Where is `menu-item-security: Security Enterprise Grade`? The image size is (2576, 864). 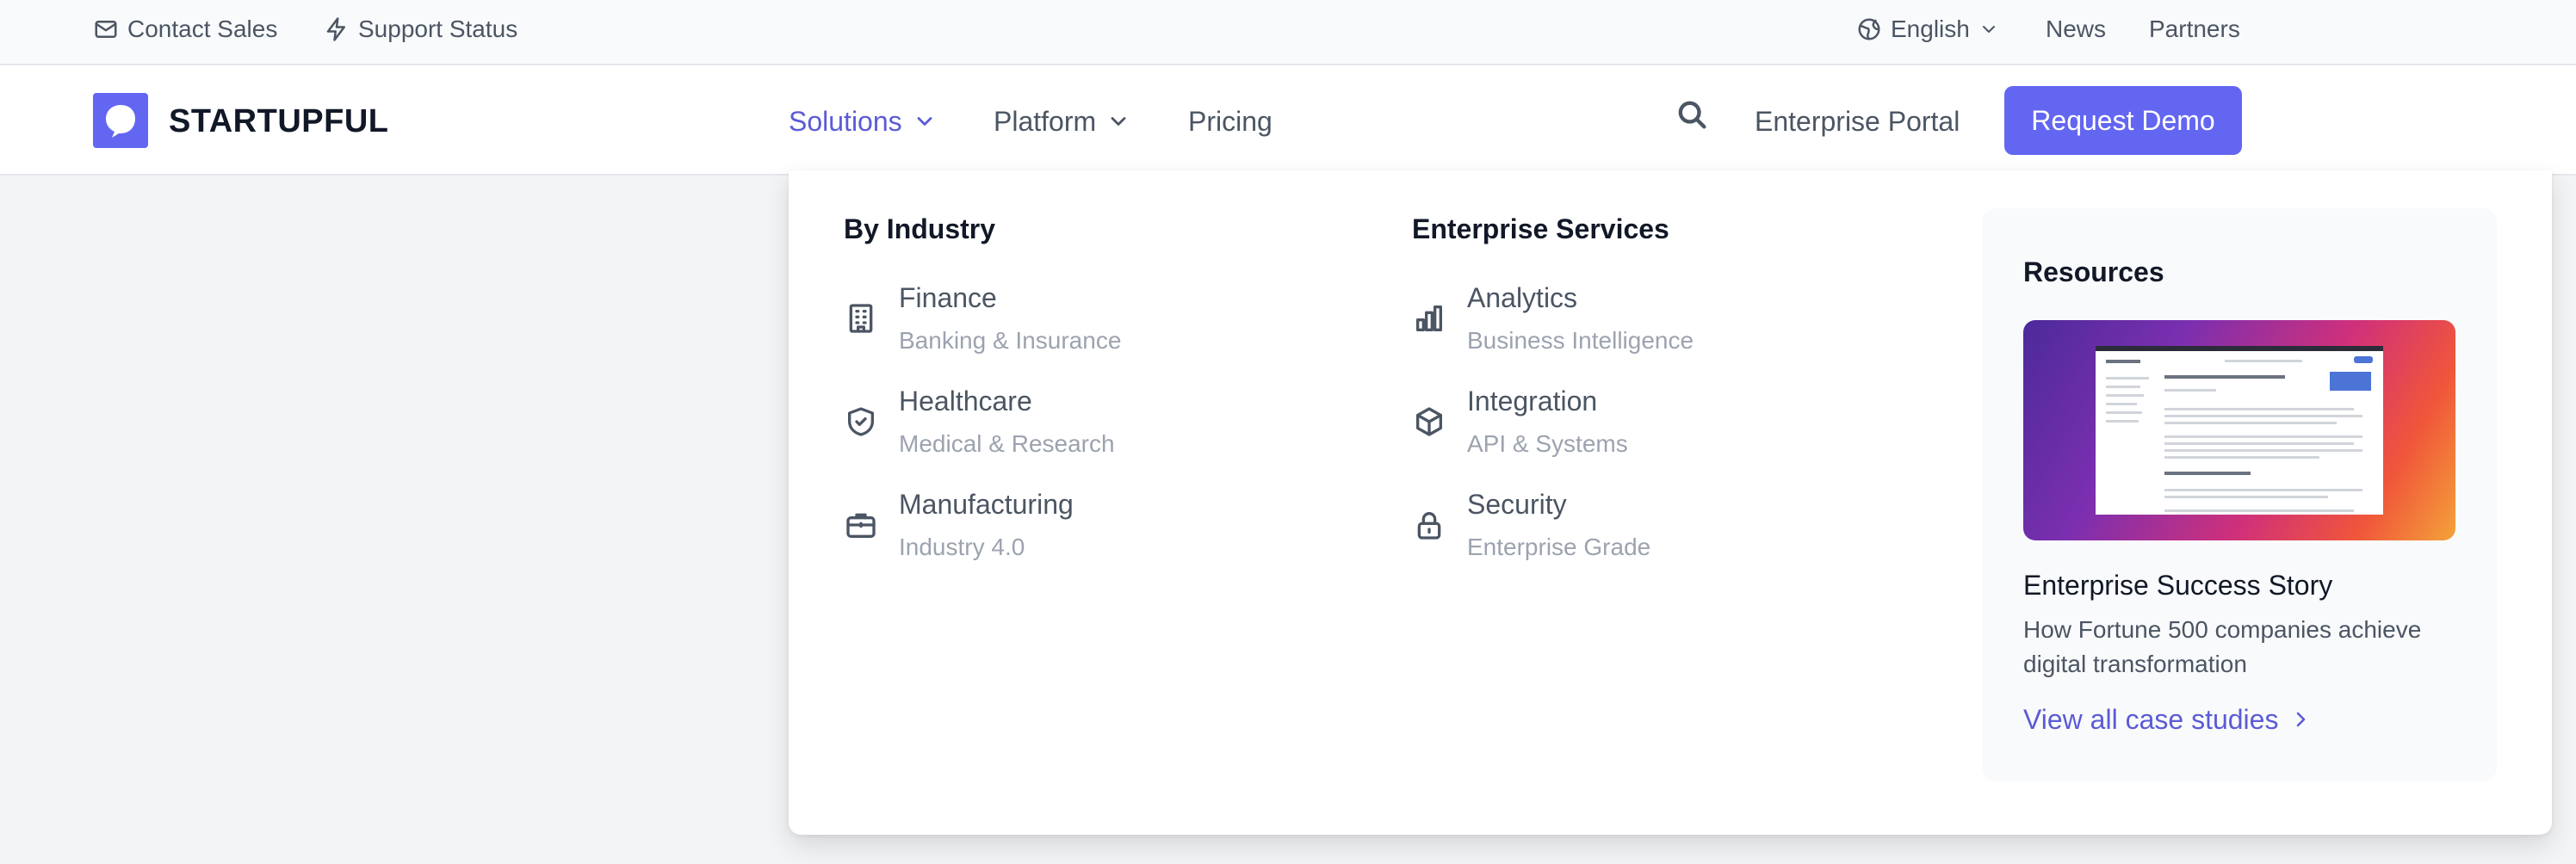
menu-item-security: Security Enterprise Grade is located at coordinates (1653, 532).